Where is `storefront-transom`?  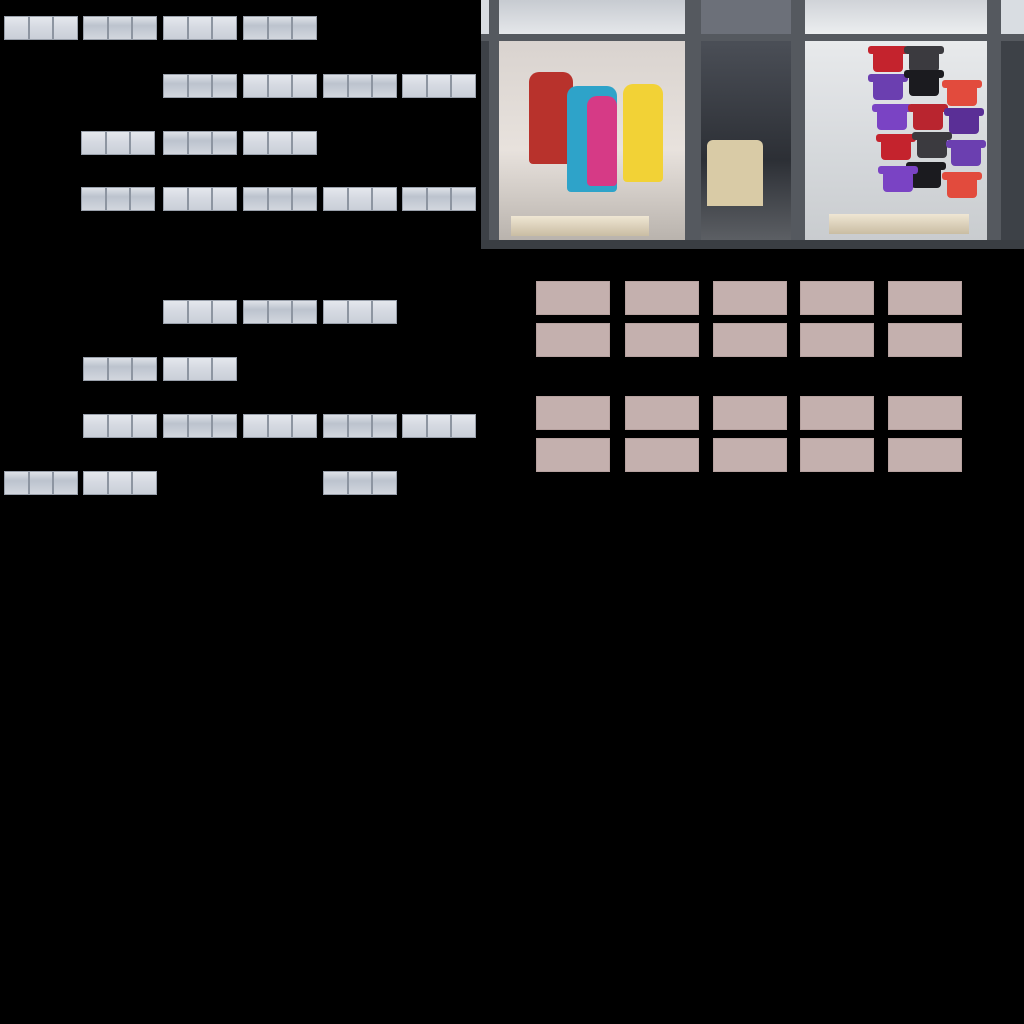
storefront-transom is located at coordinates (752, 18).